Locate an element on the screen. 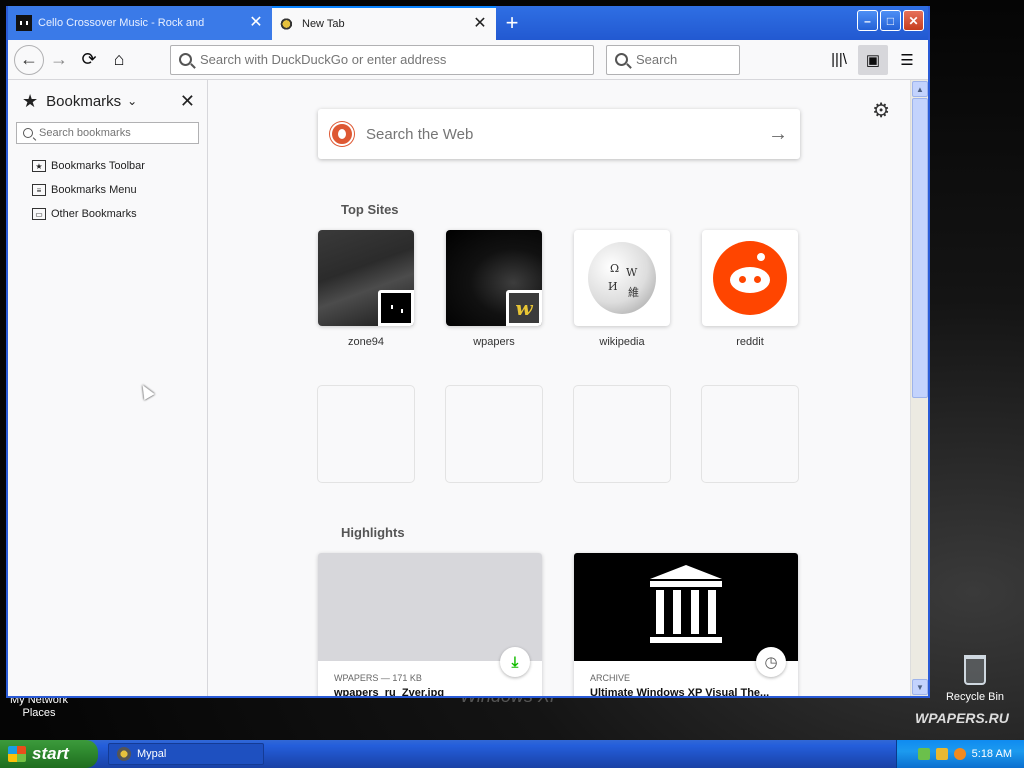 The height and width of the screenshot is (768, 1024). top-site-zone94: zone94 is located at coordinates (366, 289).